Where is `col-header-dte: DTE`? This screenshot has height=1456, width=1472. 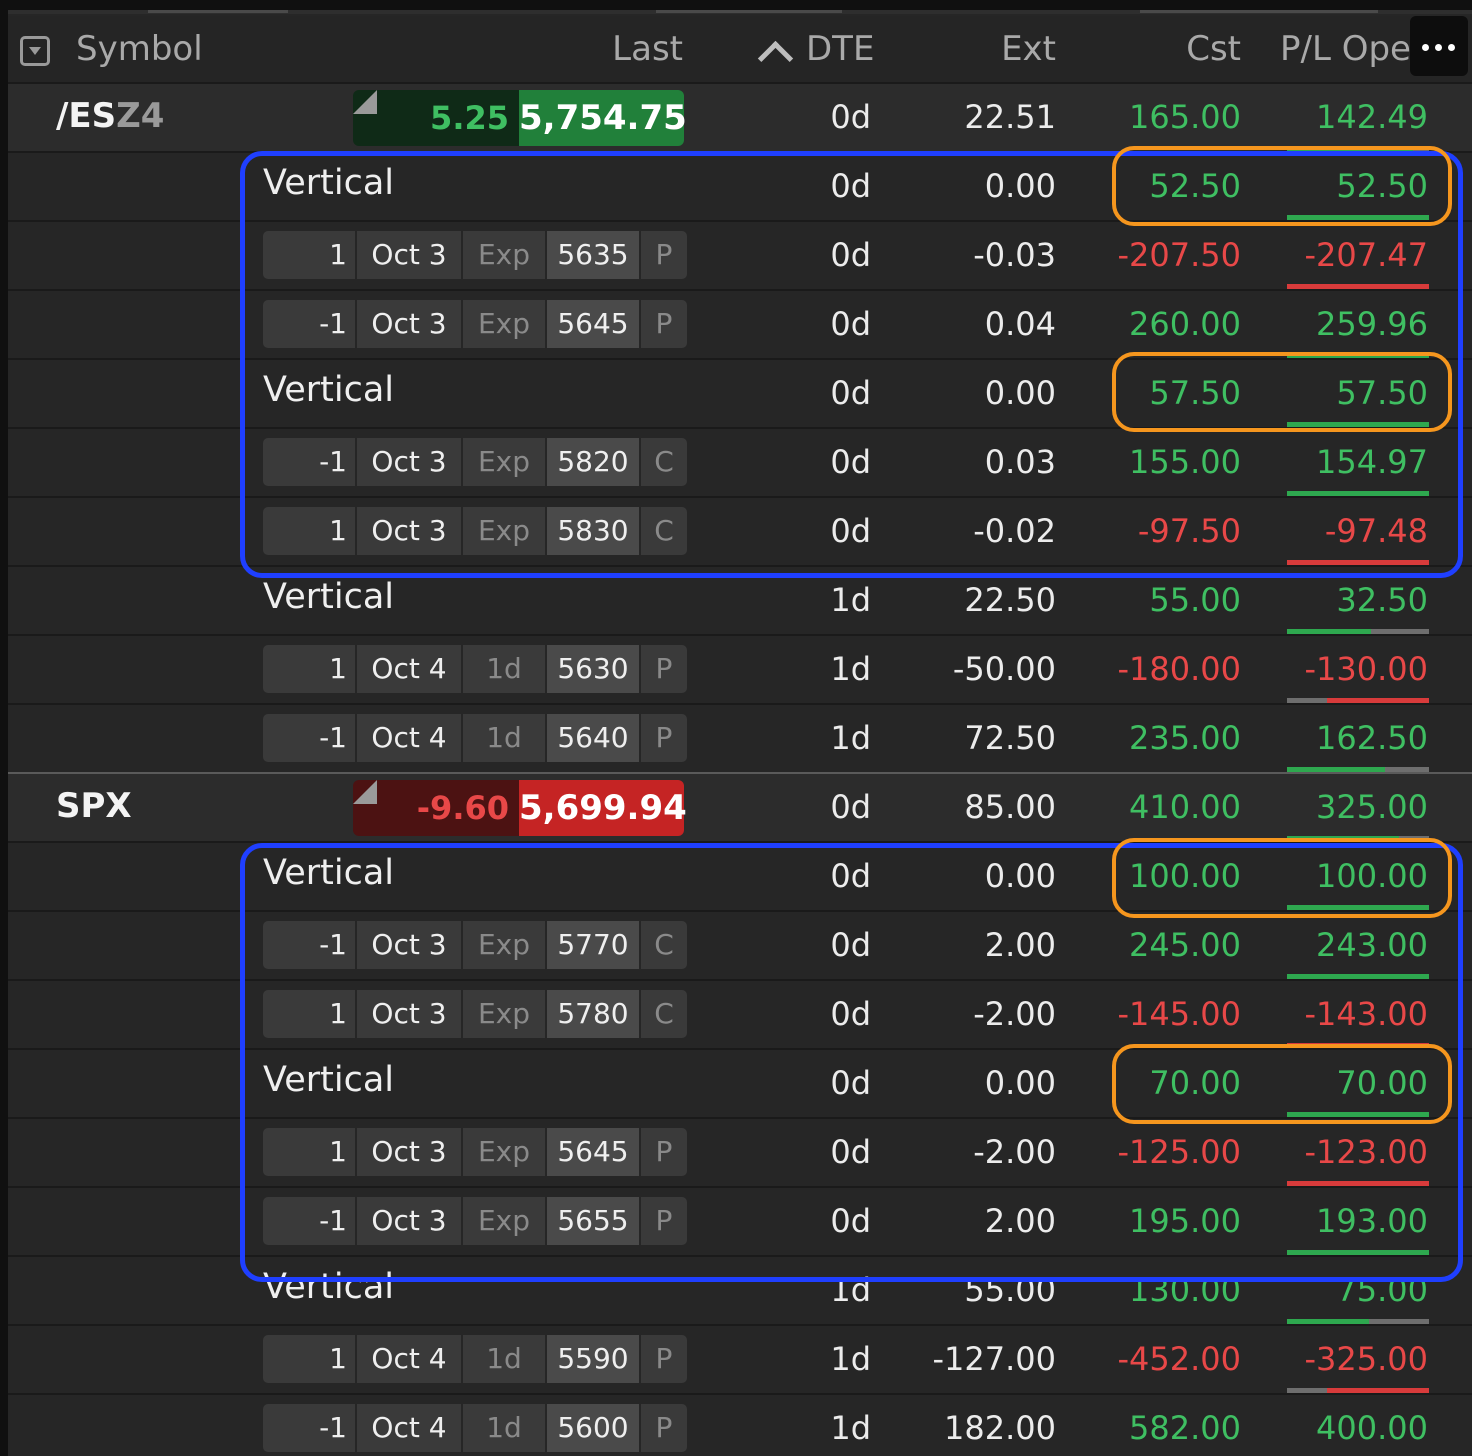 col-header-dte: DTE is located at coordinates (840, 49).